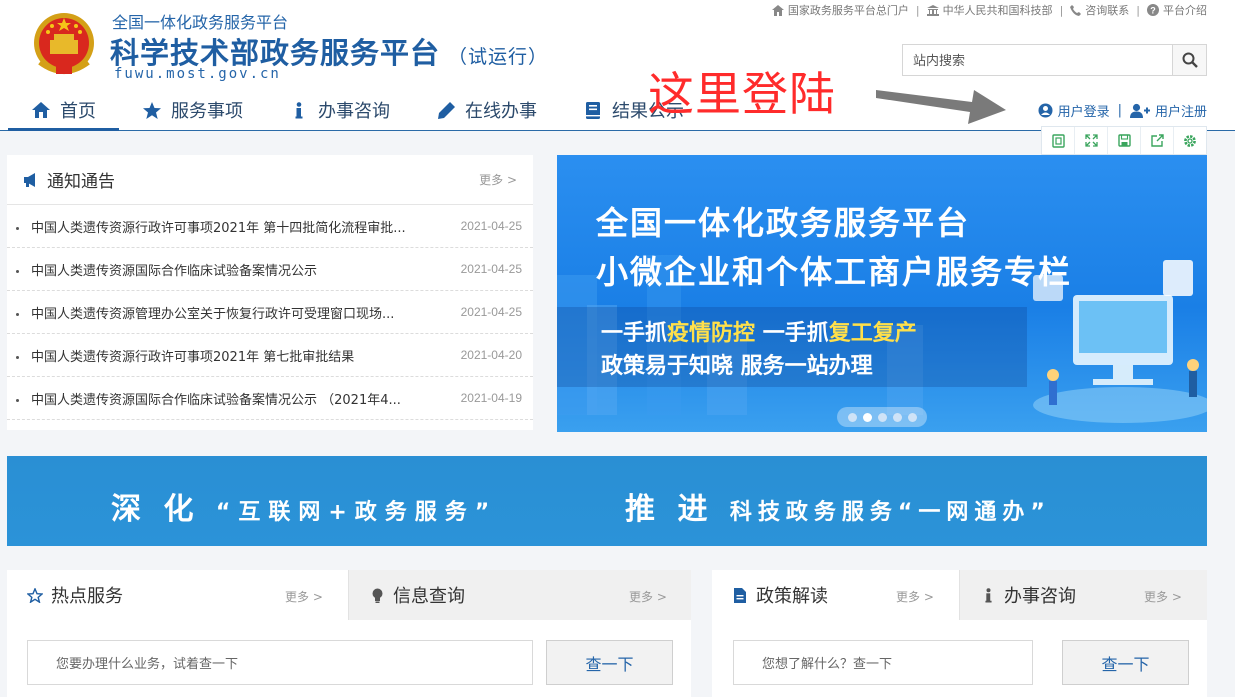  I want to click on login-link: 用户登录, so click(1074, 110).